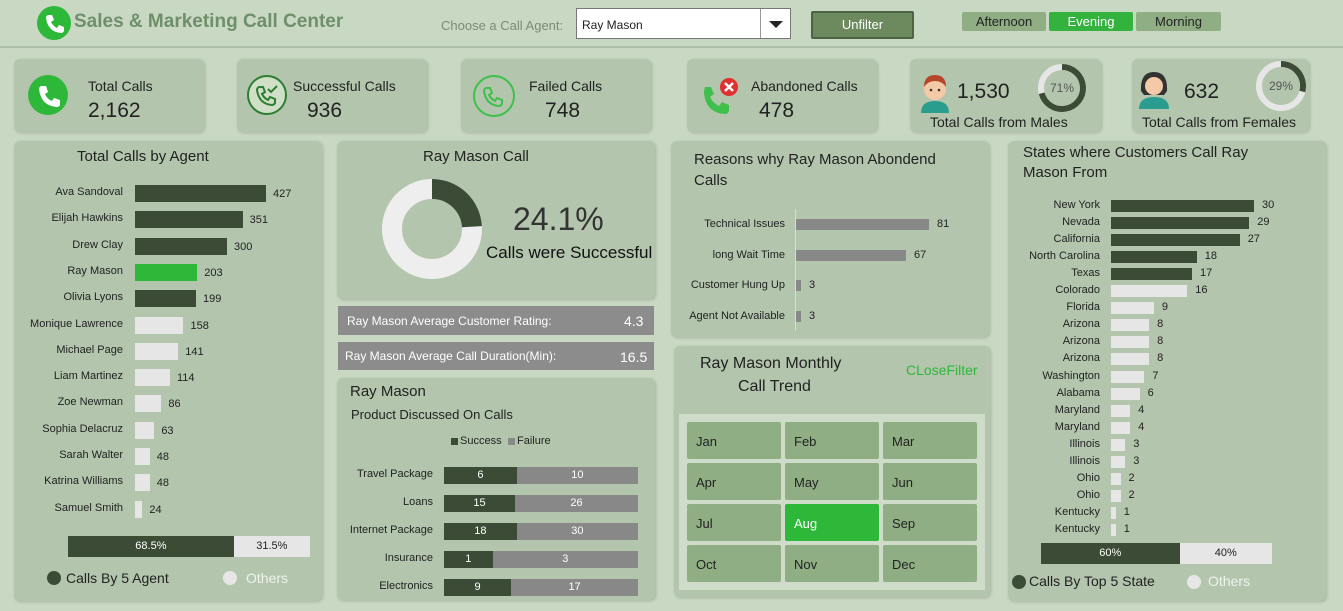 The height and width of the screenshot is (611, 1343). Describe the element at coordinates (1004, 21) in the screenshot. I see `slicer-afternoon: Afternoon` at that location.